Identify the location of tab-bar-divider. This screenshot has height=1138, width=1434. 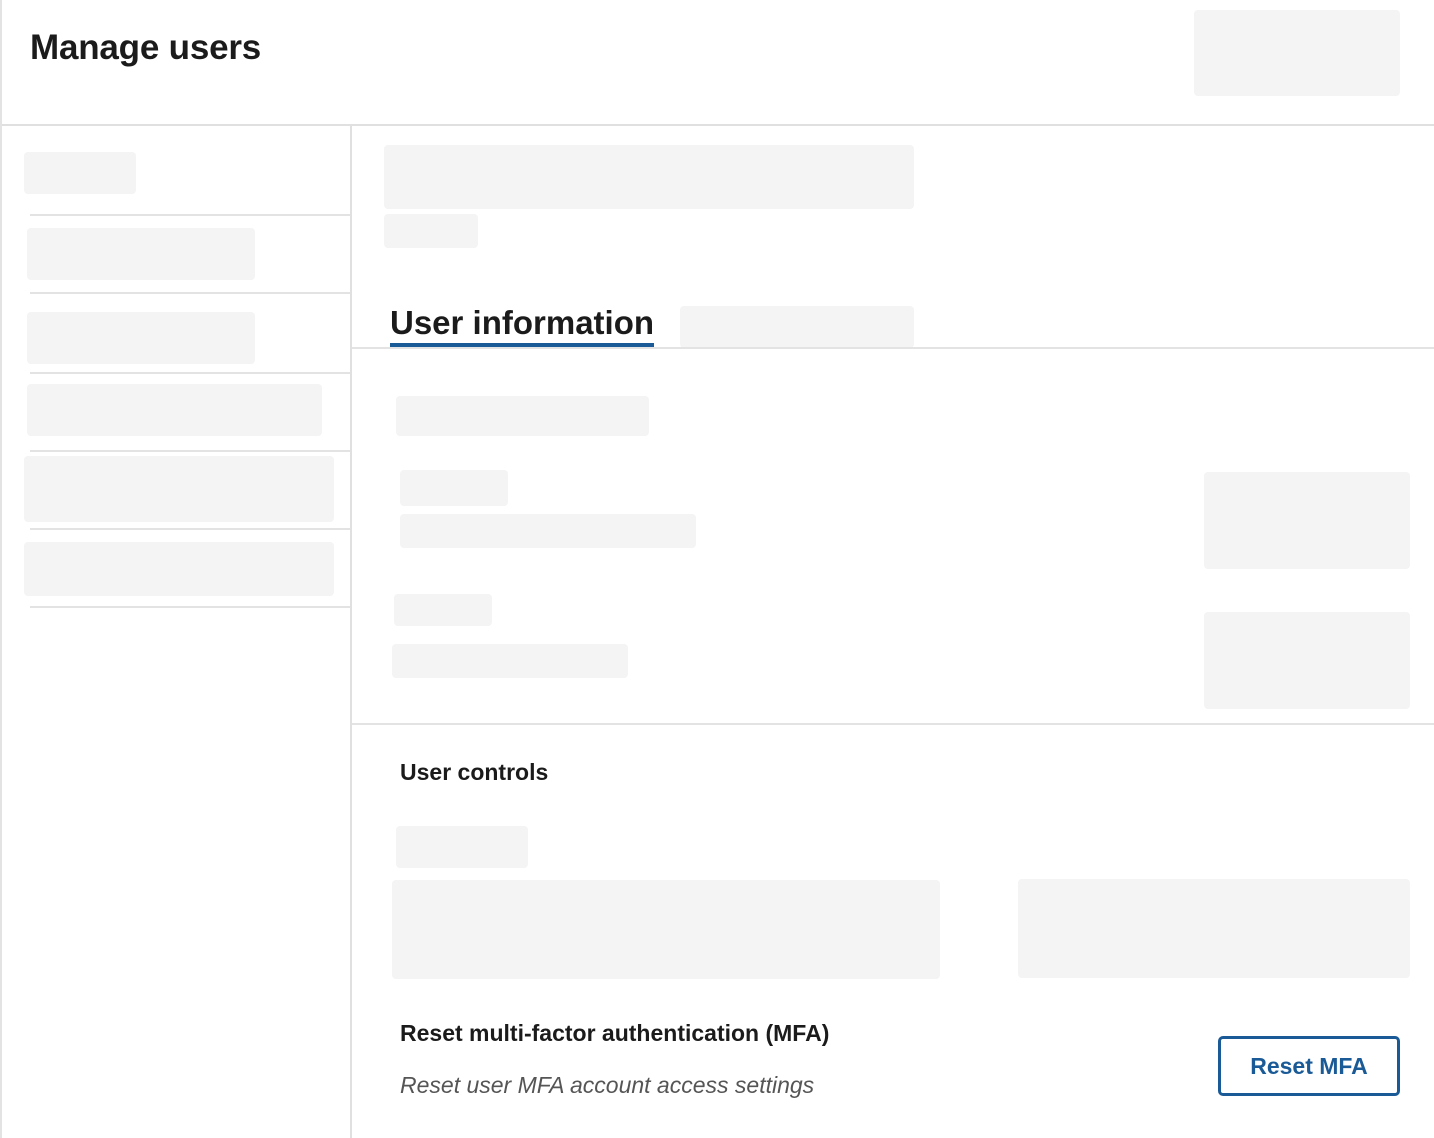
(893, 348).